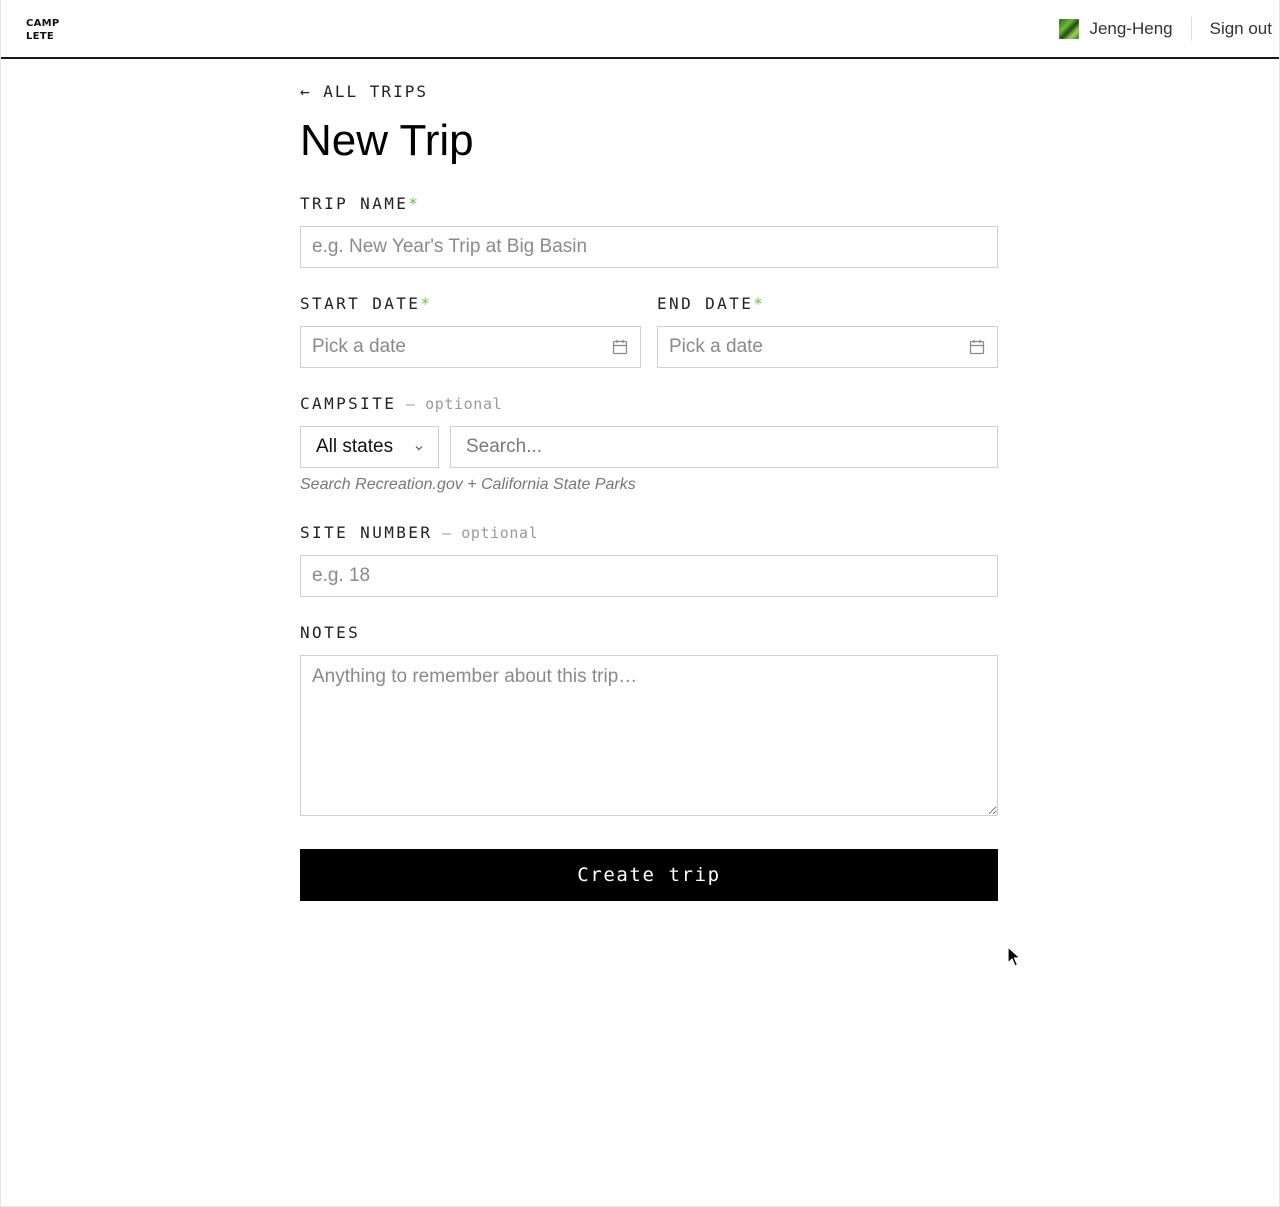 This screenshot has width=1280, height=1207. I want to click on avatar, so click(1069, 28).